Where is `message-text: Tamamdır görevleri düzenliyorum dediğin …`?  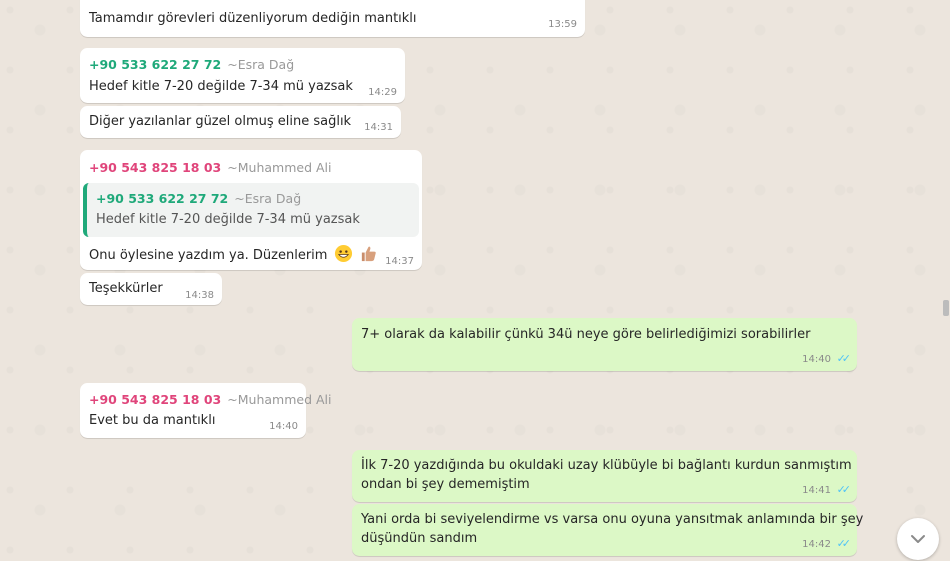
message-text: Tamamdır görevleri düzenliyorum dediğin … is located at coordinates (253, 18).